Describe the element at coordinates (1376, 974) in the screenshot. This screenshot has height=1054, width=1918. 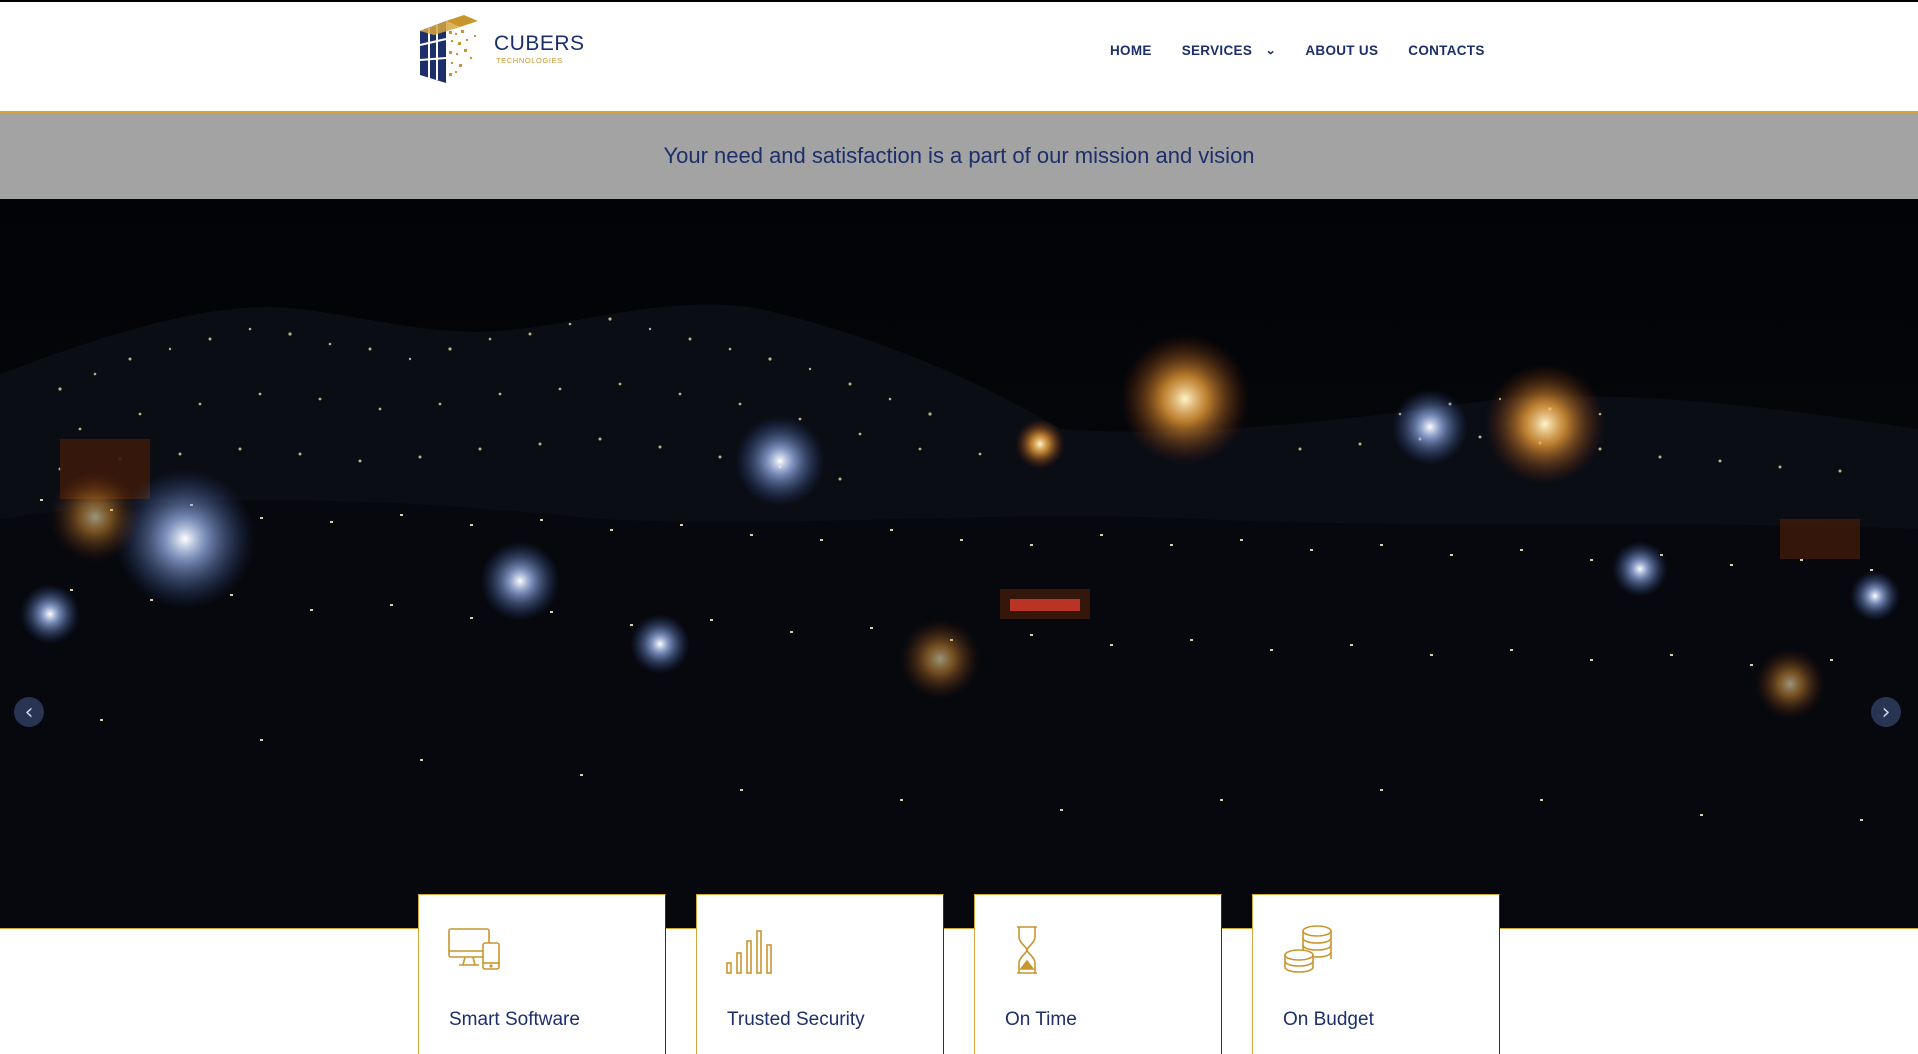
I see `feature-card-on-budget: On Budget` at that location.